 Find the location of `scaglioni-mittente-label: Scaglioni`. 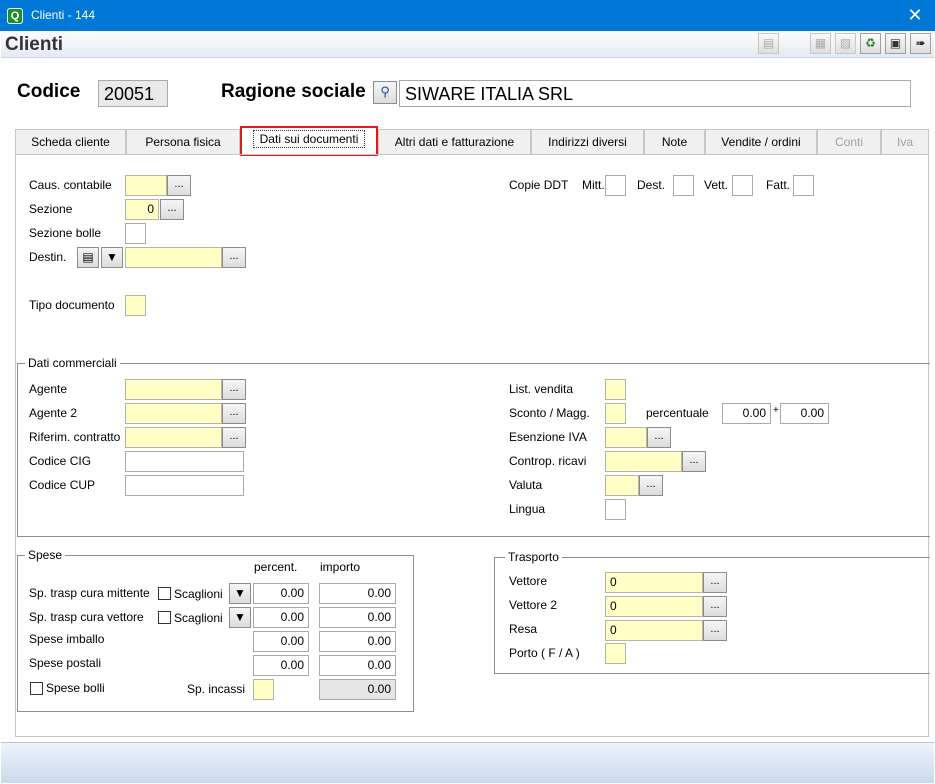

scaglioni-mittente-label: Scaglioni is located at coordinates (198, 594).